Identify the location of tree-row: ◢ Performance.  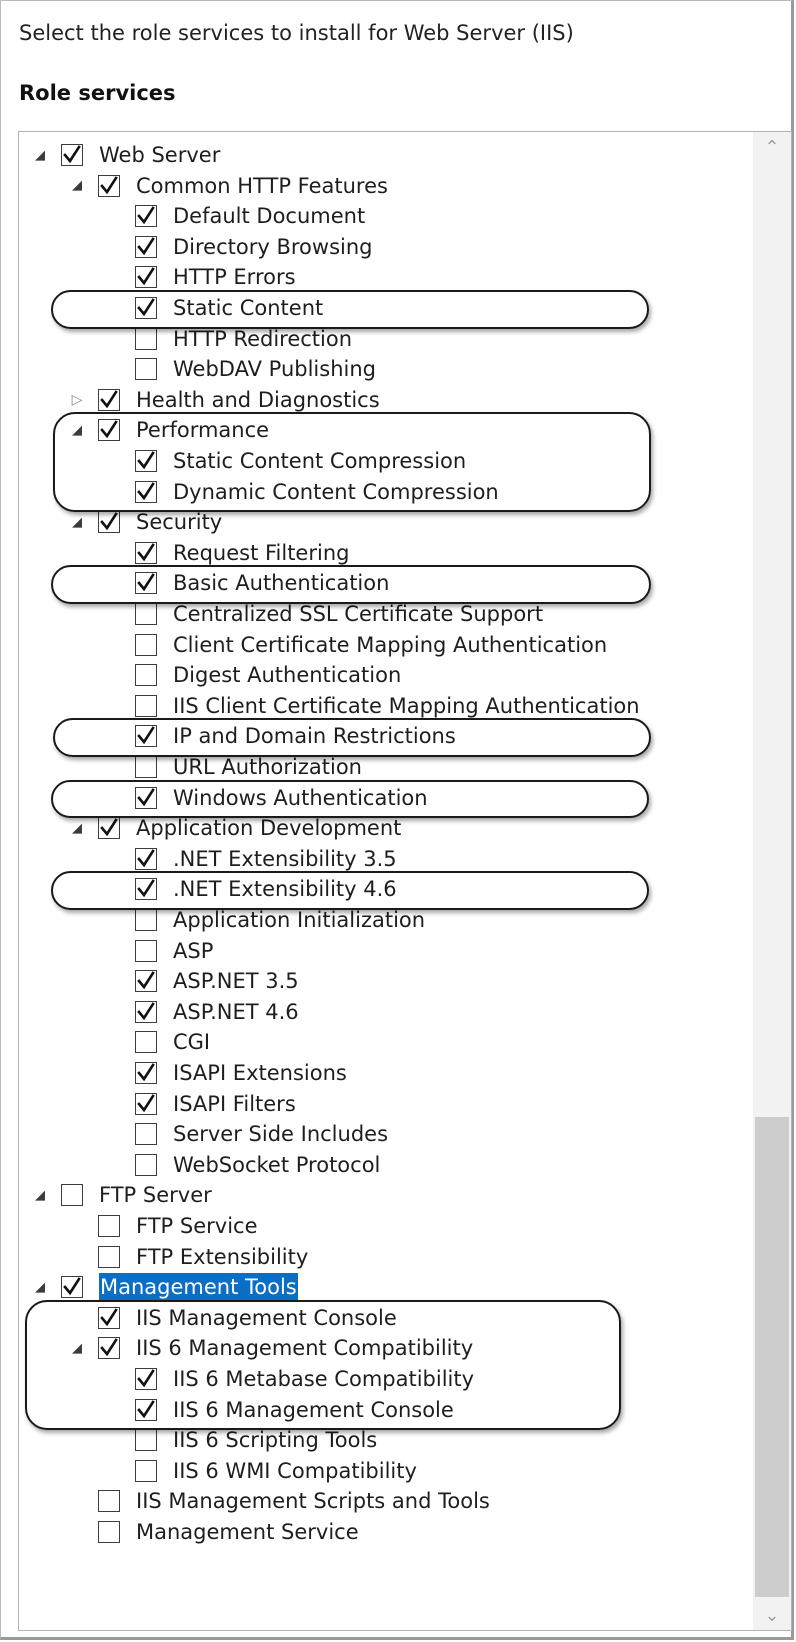
(385, 430).